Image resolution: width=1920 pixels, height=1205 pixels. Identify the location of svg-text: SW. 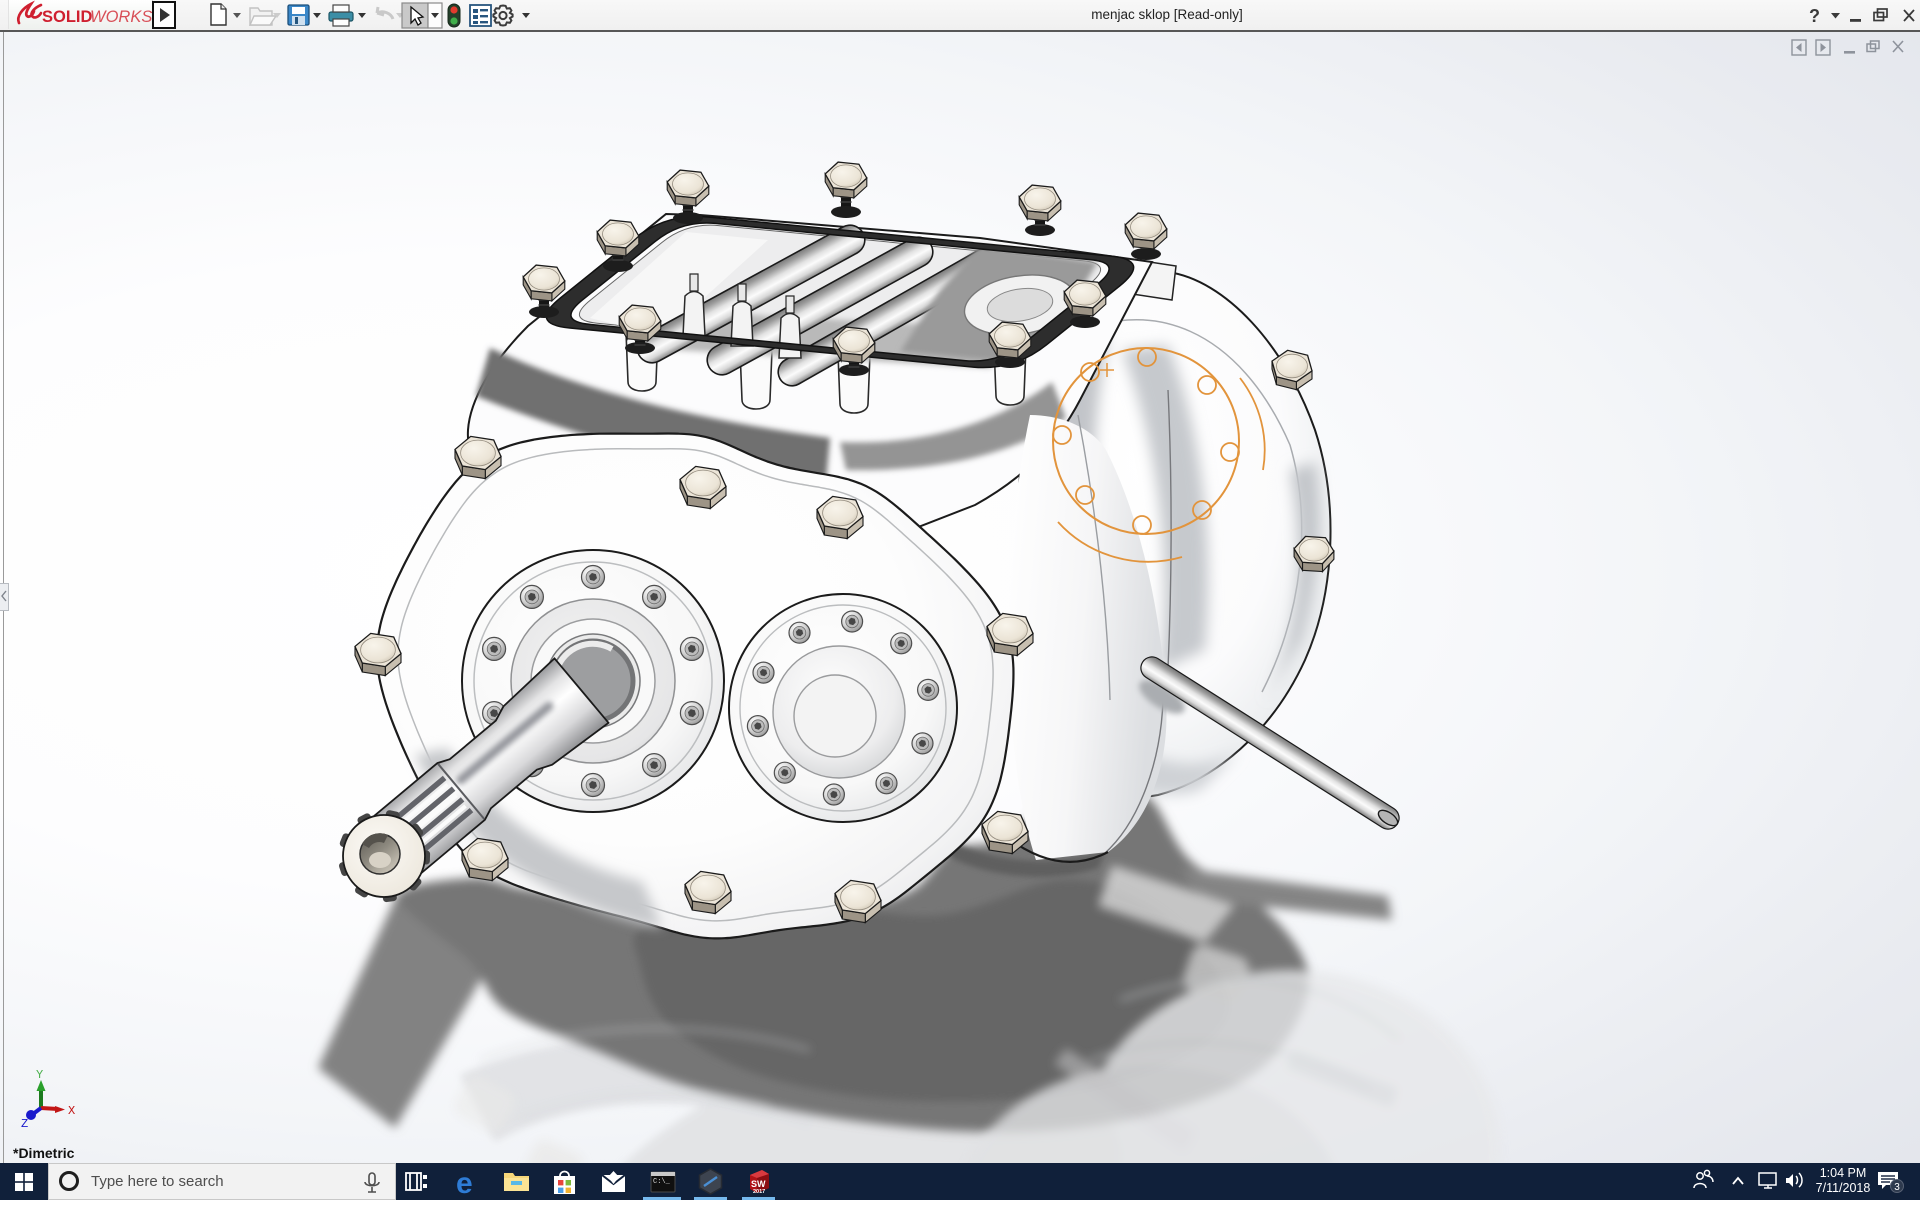
(758, 1184).